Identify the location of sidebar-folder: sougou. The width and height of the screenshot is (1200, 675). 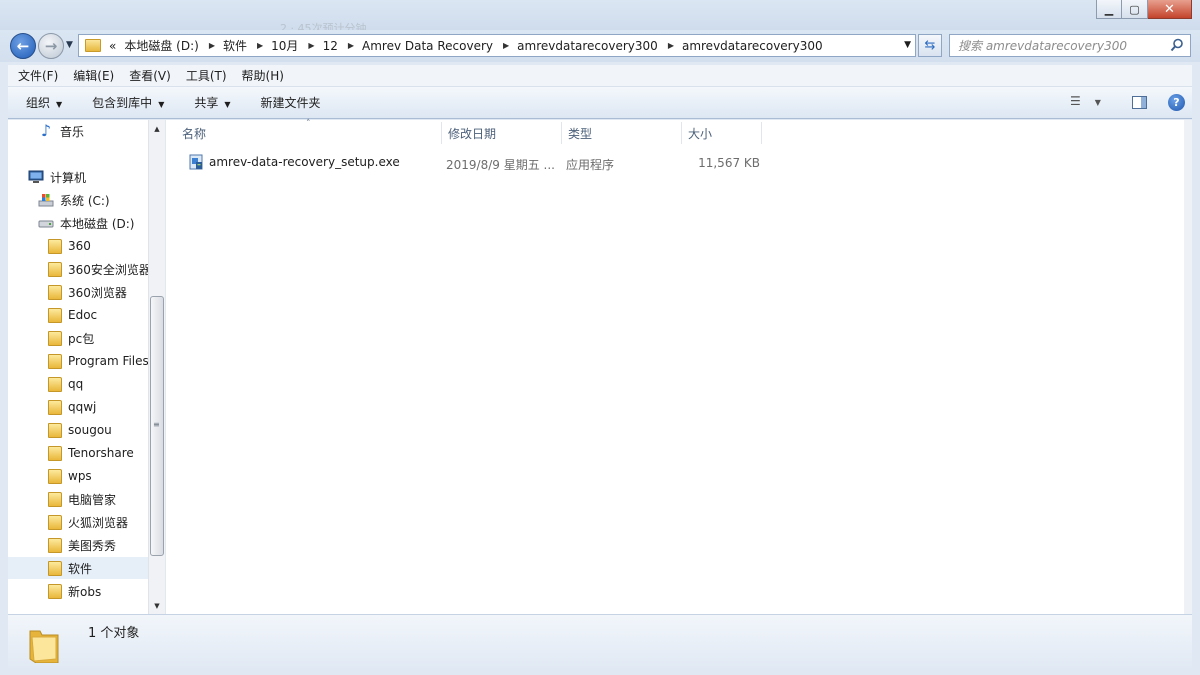
(98, 430).